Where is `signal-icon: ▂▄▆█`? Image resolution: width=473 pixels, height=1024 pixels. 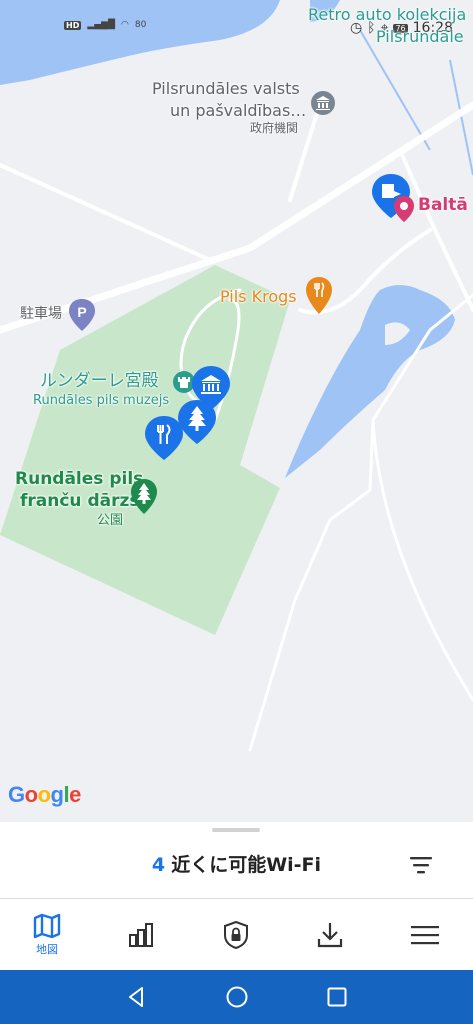
signal-icon: ▂▄▆█ is located at coordinates (101, 25).